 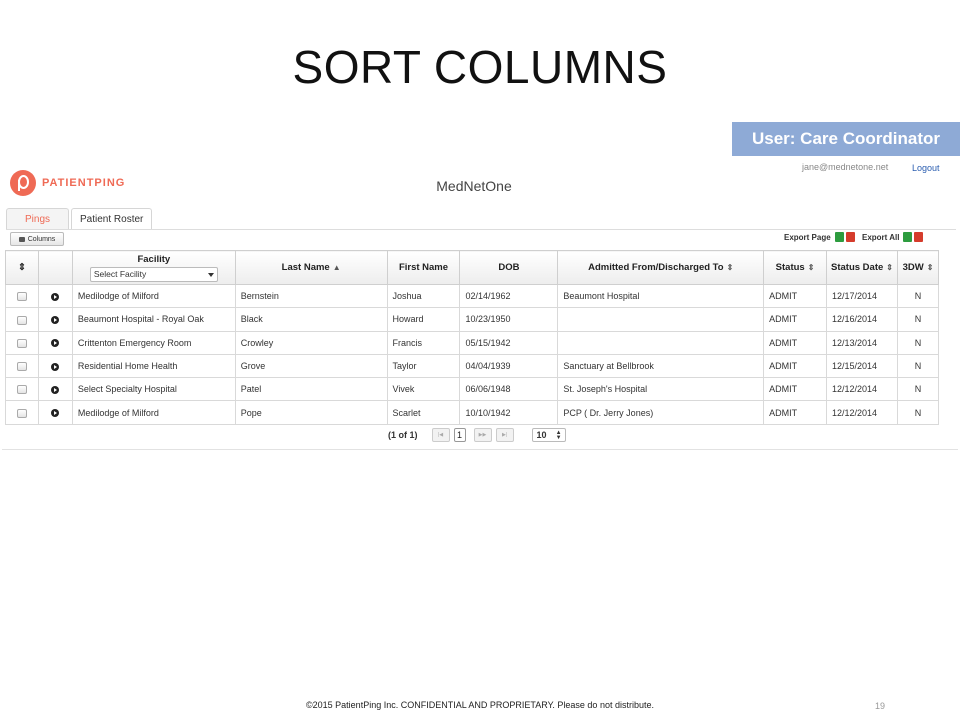 What do you see at coordinates (845, 167) in the screenshot?
I see `user-email: jane@mednetone.net` at bounding box center [845, 167].